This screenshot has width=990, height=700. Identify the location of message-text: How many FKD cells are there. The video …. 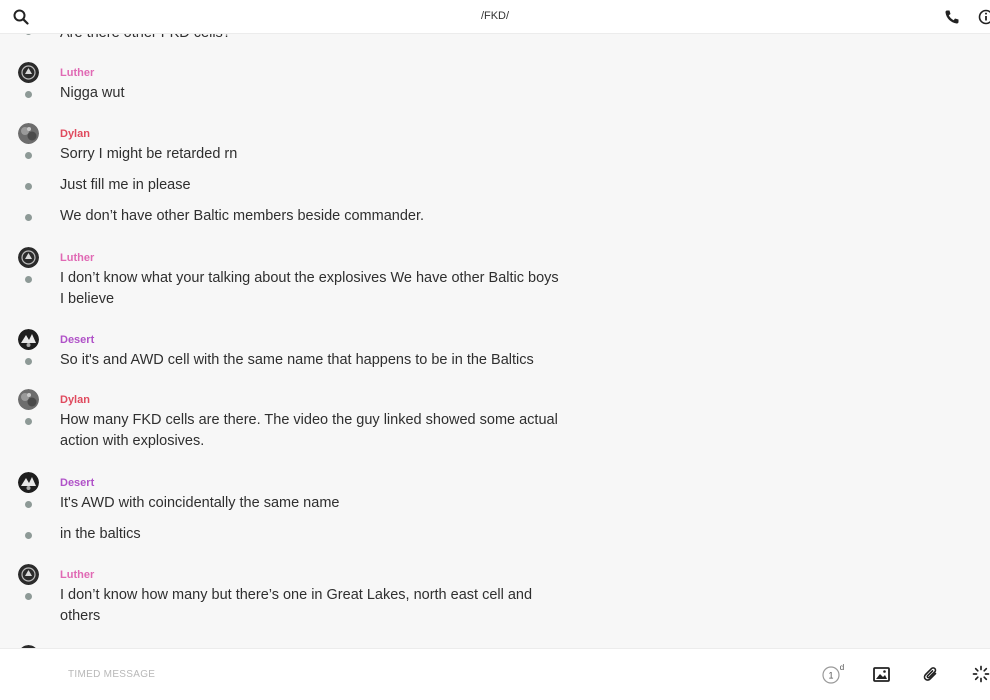
(310, 431).